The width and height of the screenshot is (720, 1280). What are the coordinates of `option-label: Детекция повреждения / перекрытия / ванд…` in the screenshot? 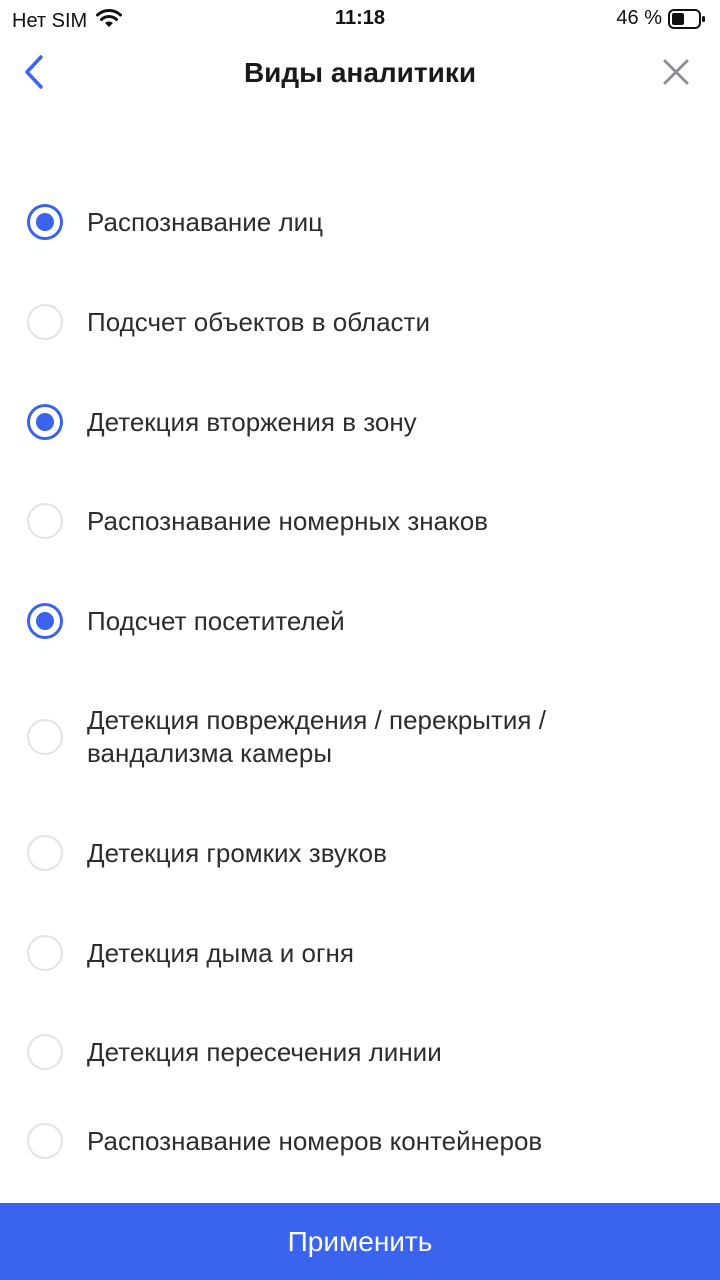 It's located at (316, 736).